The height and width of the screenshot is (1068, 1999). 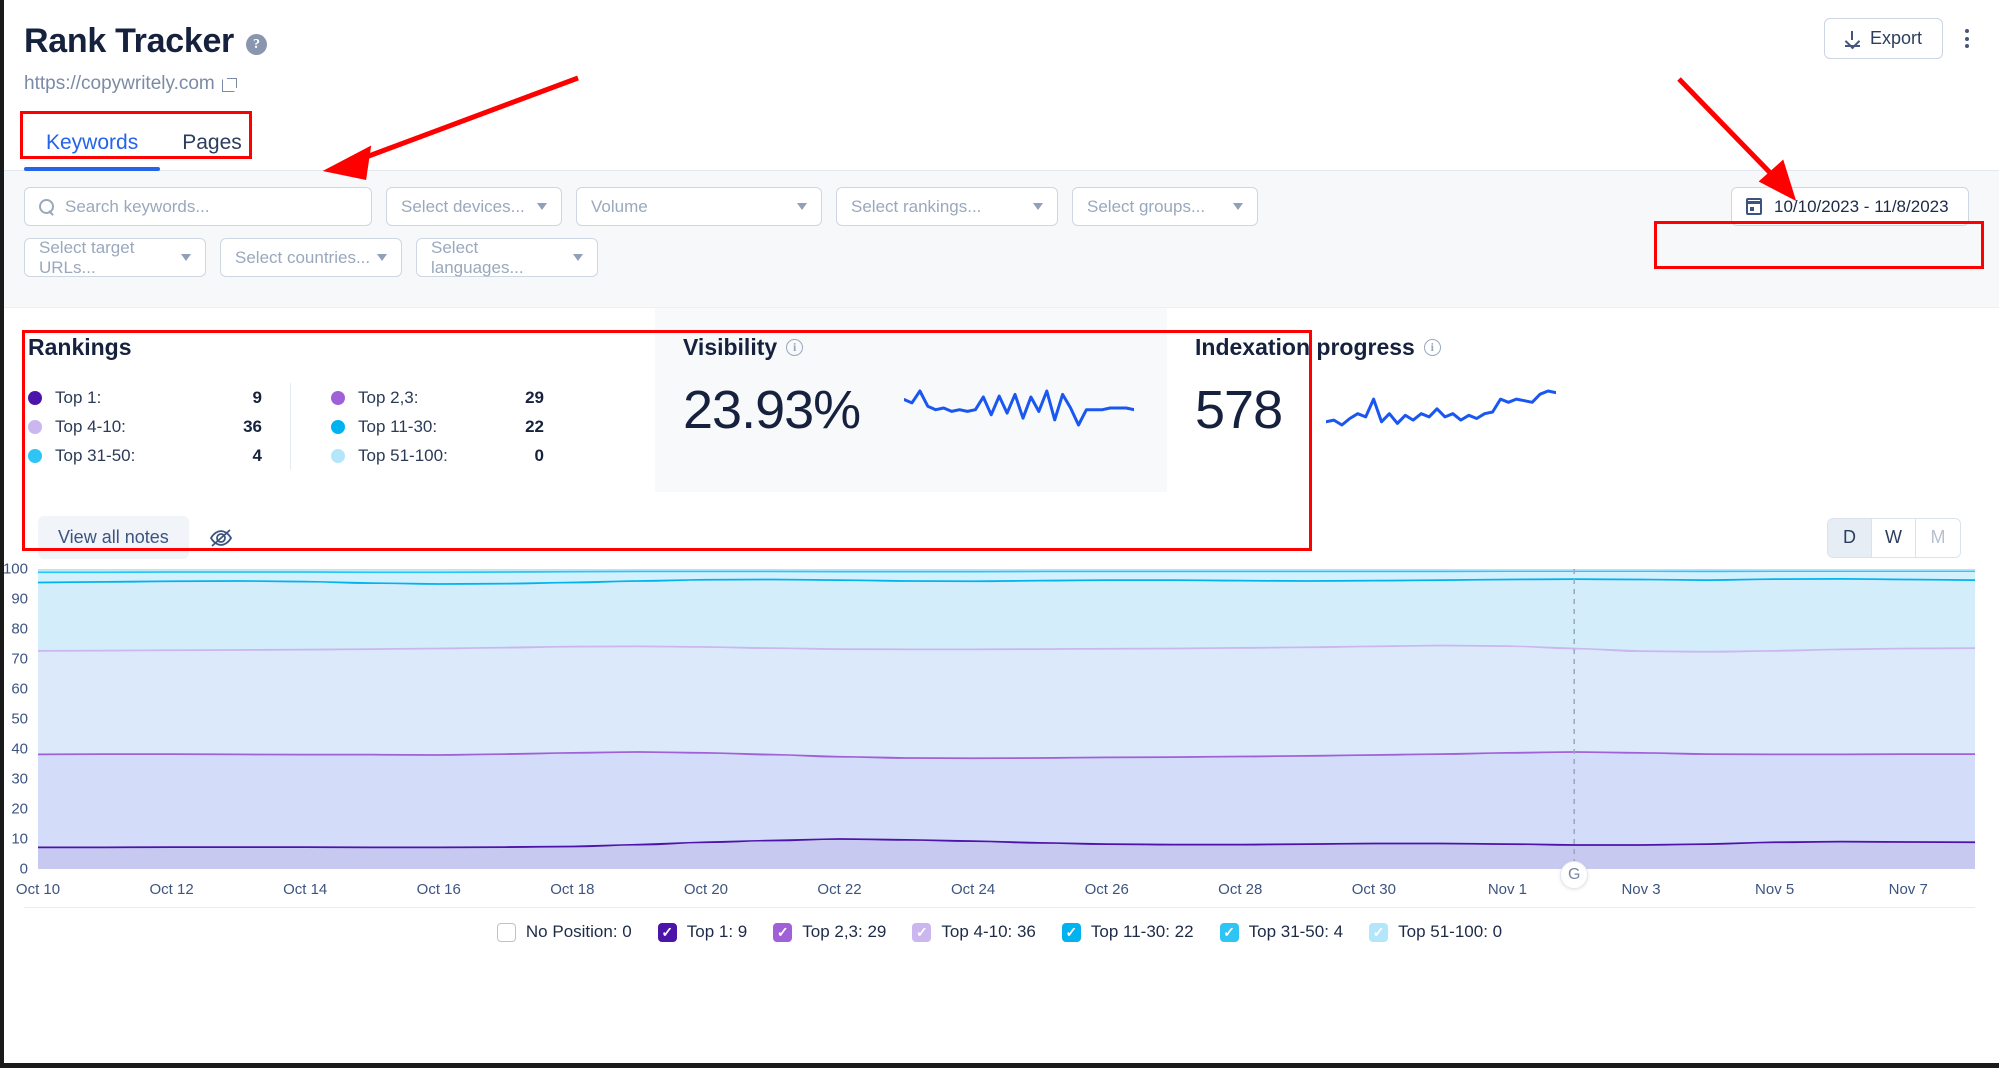 I want to click on download-icon, so click(x=1852, y=38).